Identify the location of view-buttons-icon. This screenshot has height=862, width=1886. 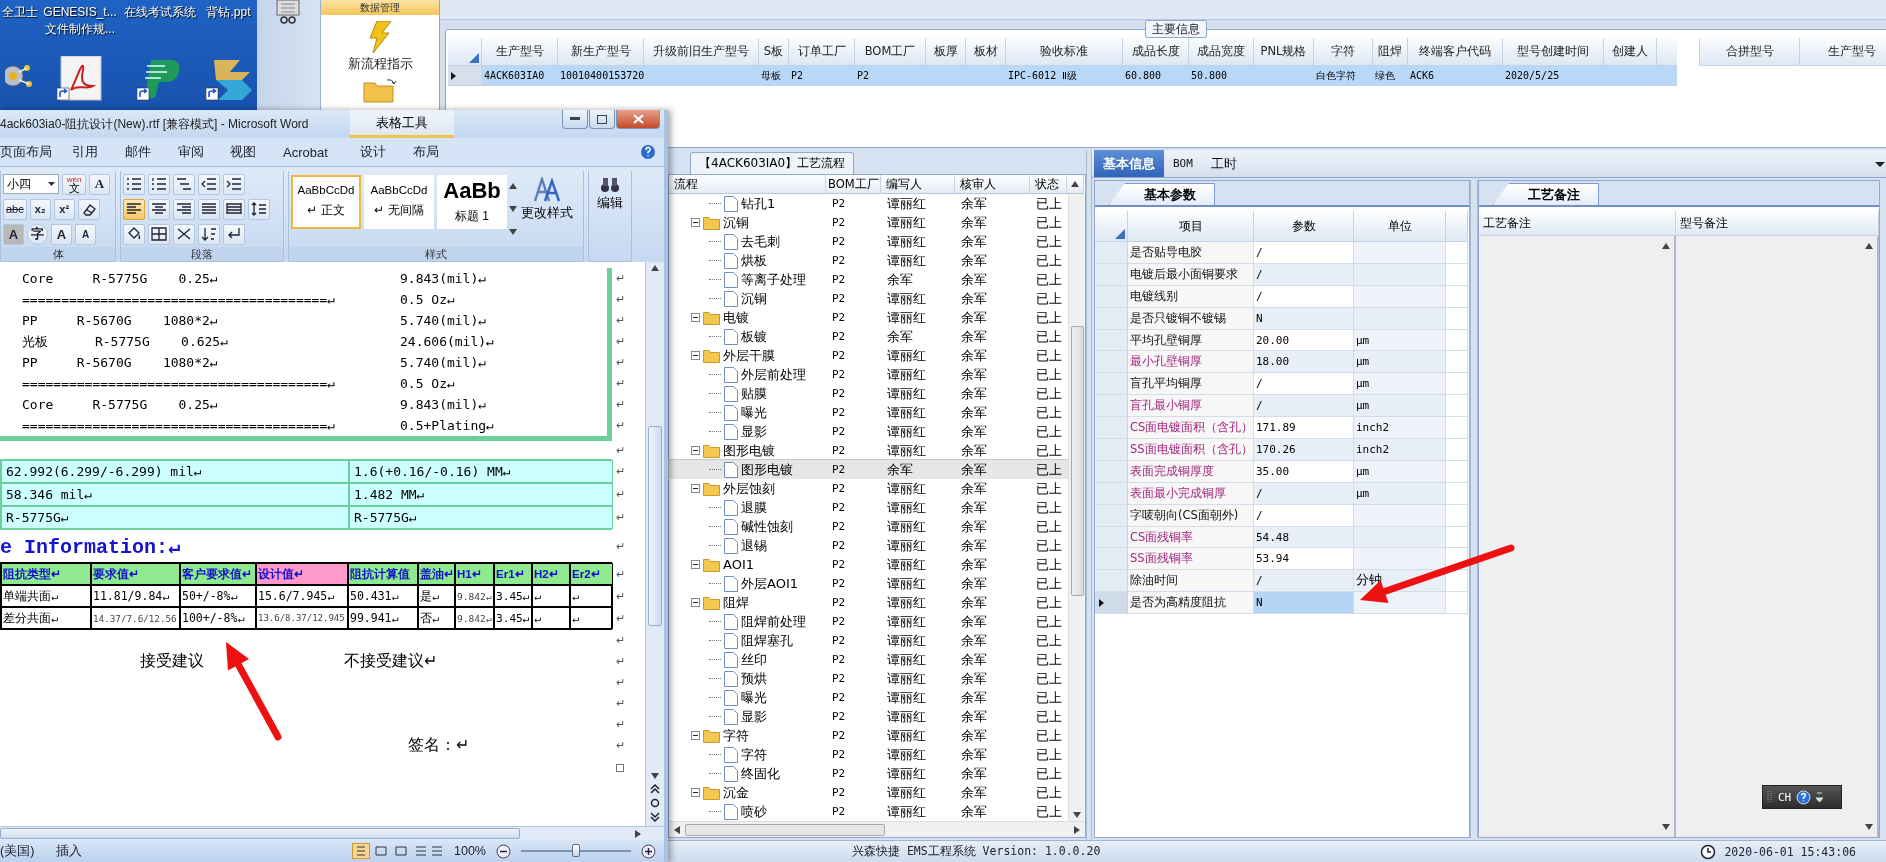
(398, 851).